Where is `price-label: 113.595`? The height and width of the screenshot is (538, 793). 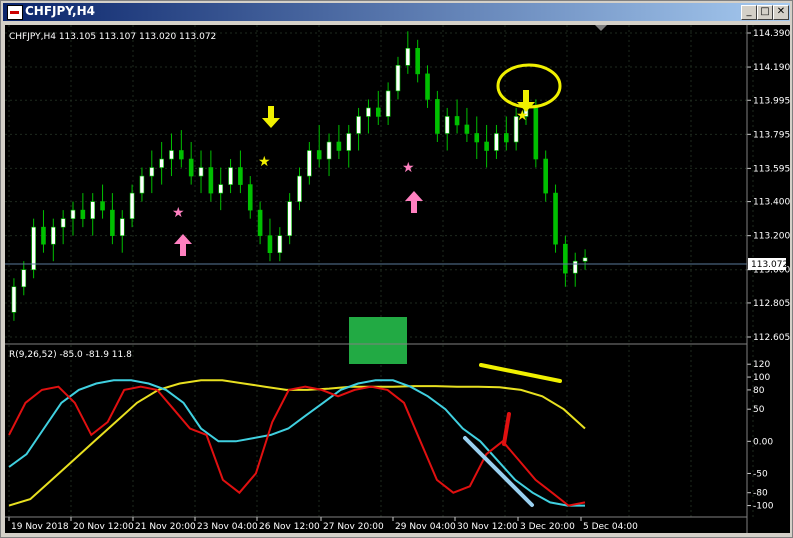
price-label: 113.595 is located at coordinates (771, 169).